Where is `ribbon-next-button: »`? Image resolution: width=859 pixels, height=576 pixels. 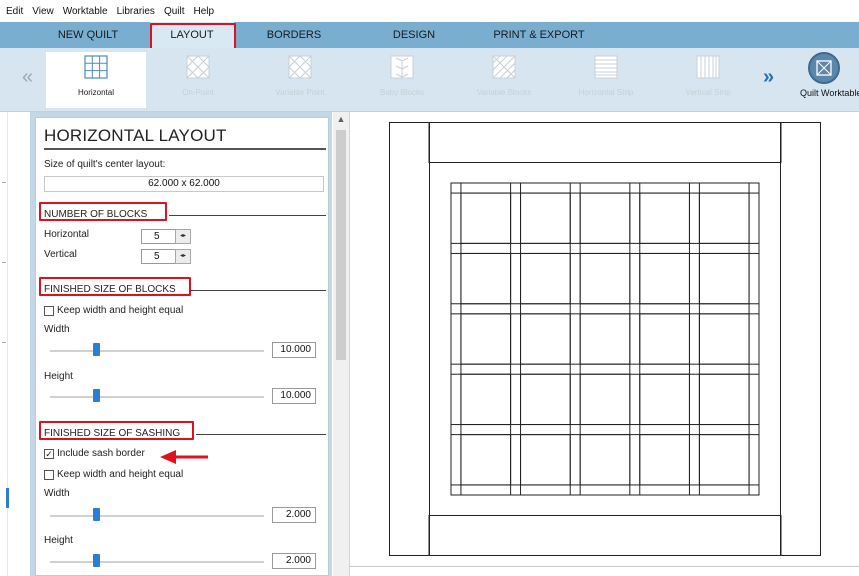 ribbon-next-button: » is located at coordinates (768, 77).